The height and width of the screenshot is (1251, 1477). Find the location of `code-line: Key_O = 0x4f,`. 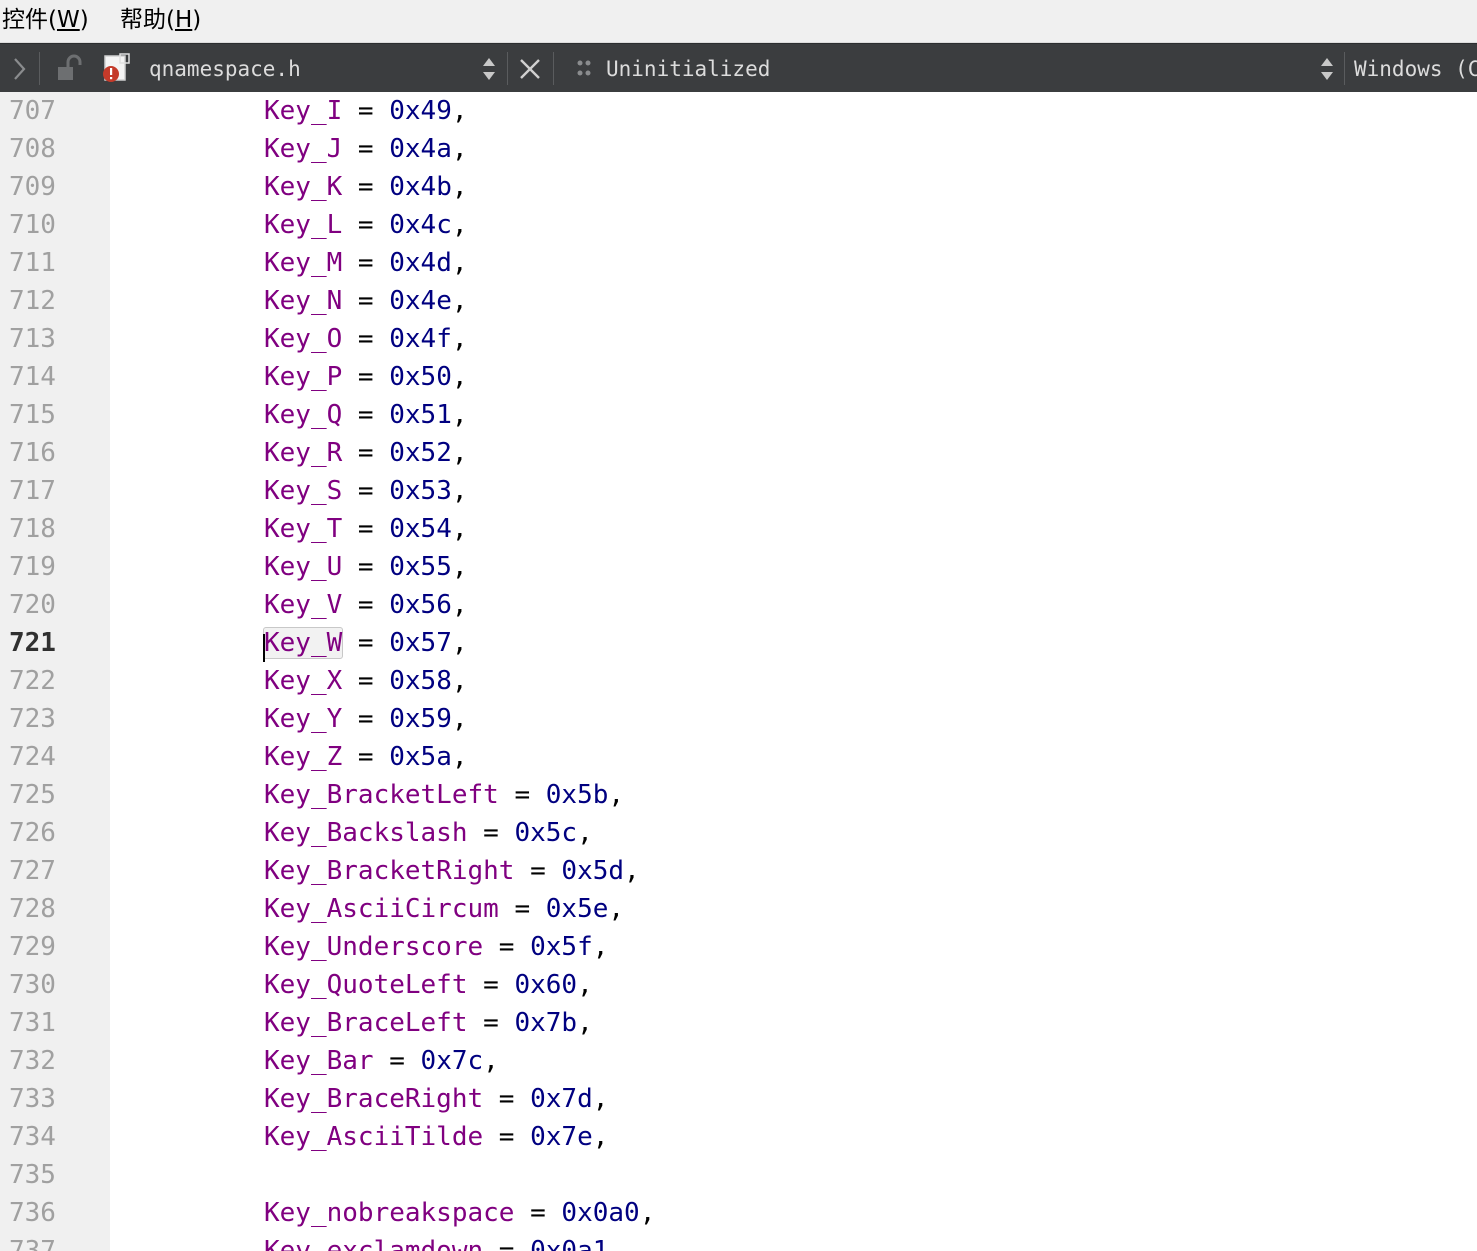

code-line: Key_O = 0x4f, is located at coordinates (366, 339).